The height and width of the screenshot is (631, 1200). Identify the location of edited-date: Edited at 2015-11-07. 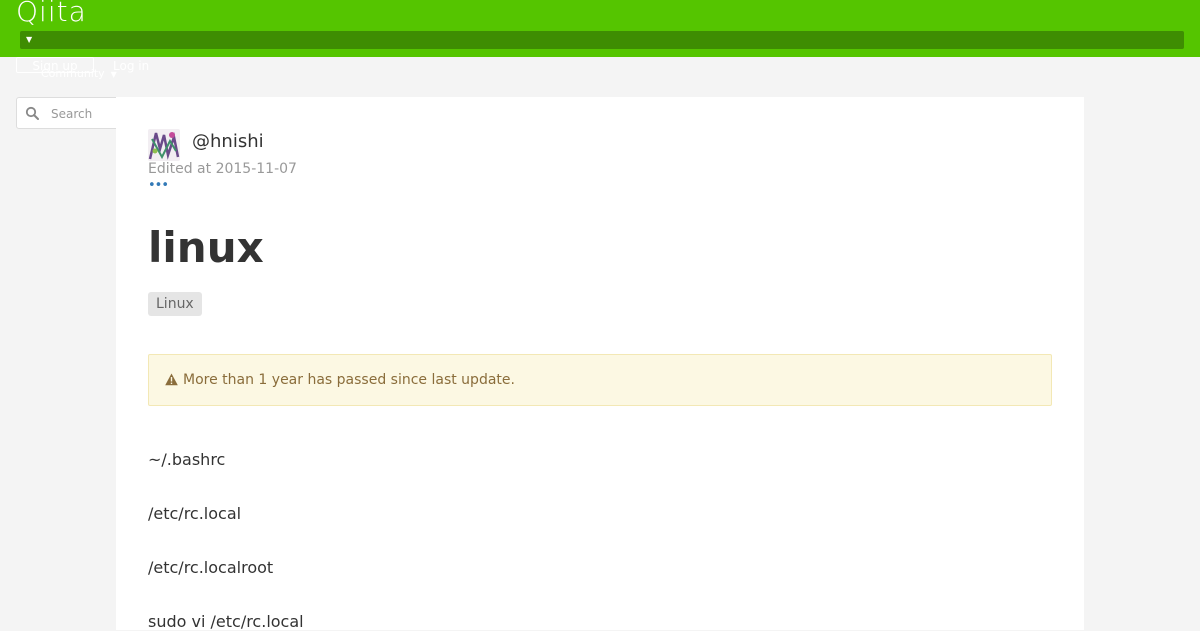
(222, 169).